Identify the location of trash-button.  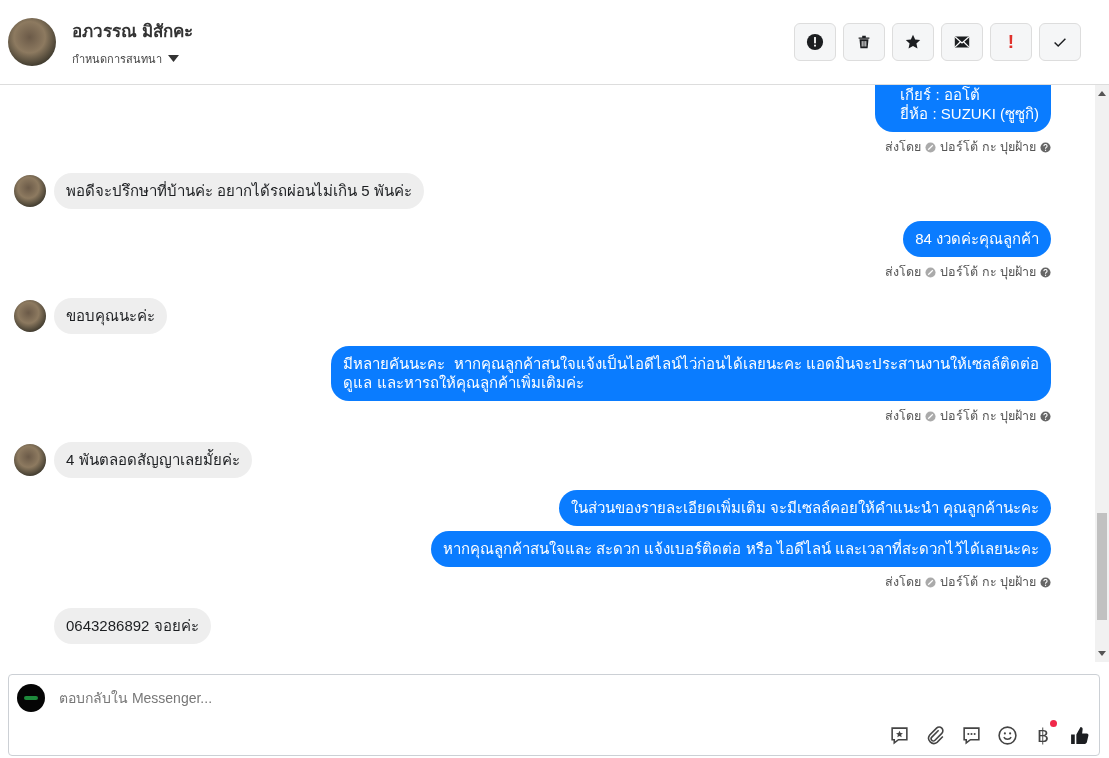
(864, 42).